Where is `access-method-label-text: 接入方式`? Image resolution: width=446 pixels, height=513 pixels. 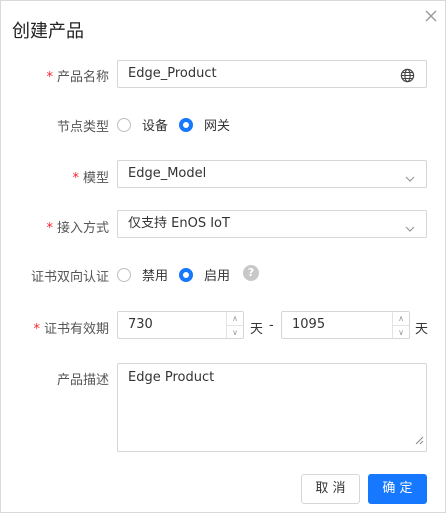 access-method-label-text: 接入方式 is located at coordinates (82, 228).